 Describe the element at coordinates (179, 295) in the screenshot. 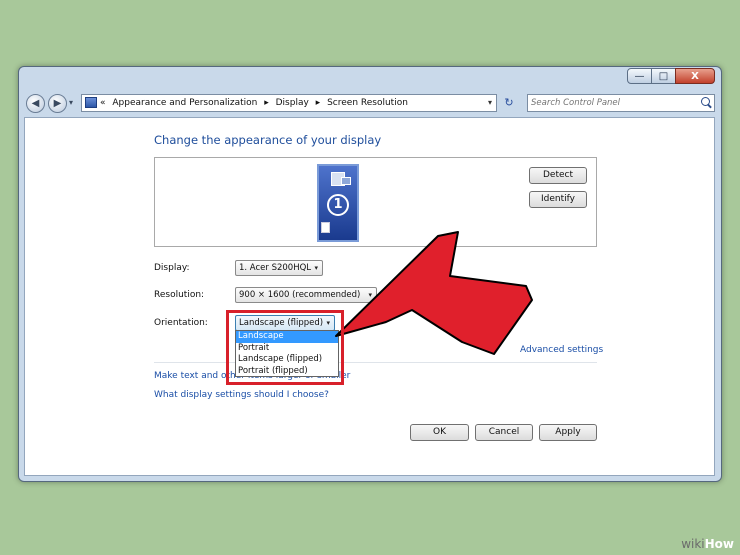

I see `resolution-label: Resolution:` at that location.